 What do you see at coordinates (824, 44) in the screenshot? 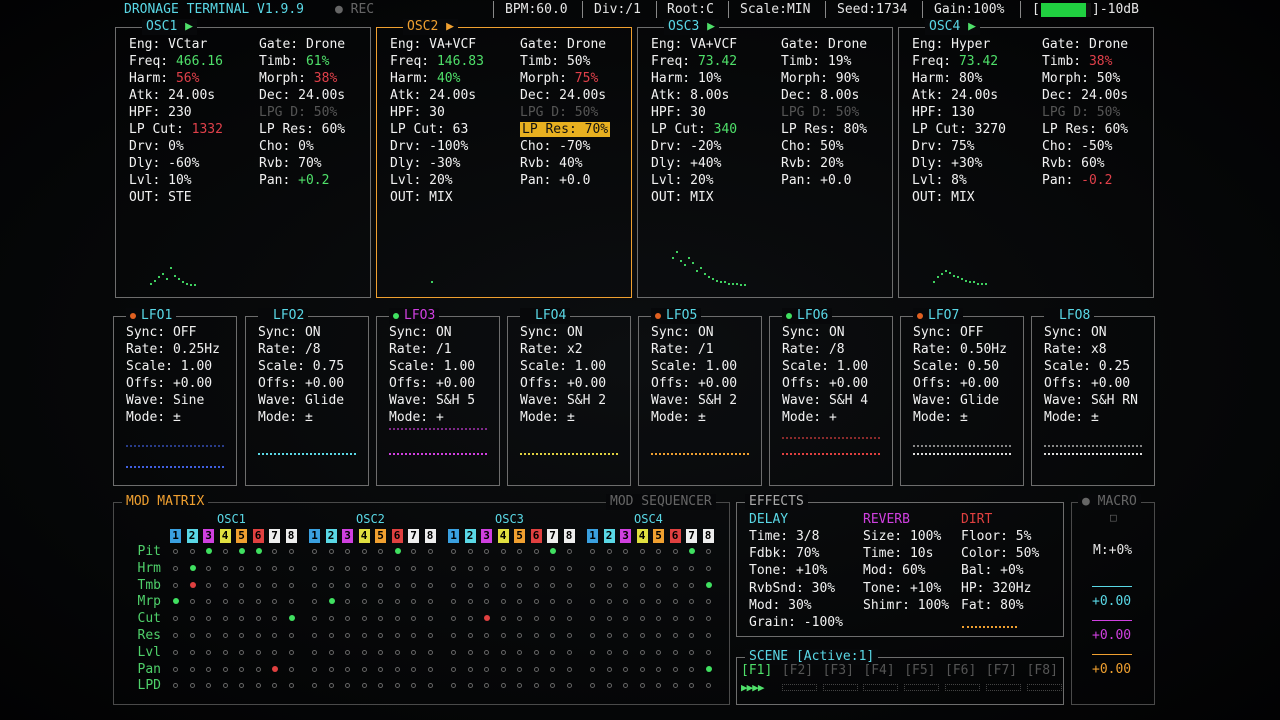
I see `osc-param-gate: Gate: Drone` at bounding box center [824, 44].